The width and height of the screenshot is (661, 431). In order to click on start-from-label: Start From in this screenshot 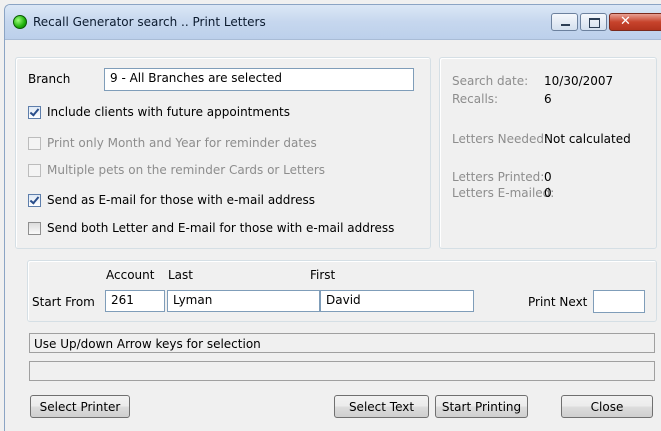, I will do `click(63, 302)`.